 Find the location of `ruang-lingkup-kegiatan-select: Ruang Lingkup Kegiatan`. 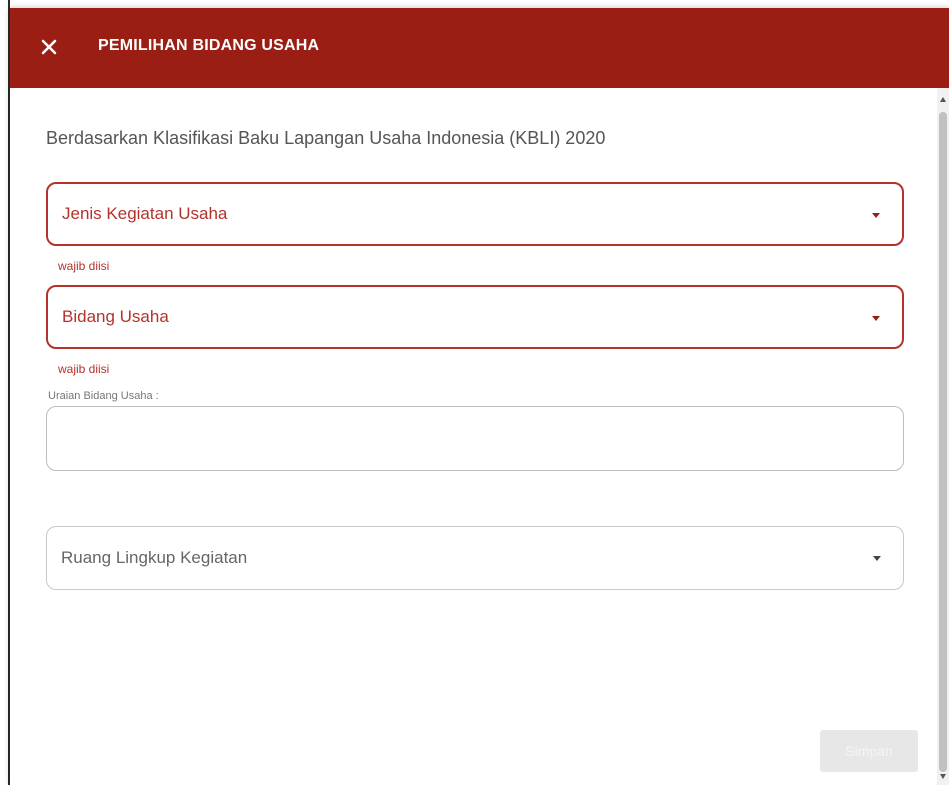

ruang-lingkup-kegiatan-select: Ruang Lingkup Kegiatan is located at coordinates (475, 558).